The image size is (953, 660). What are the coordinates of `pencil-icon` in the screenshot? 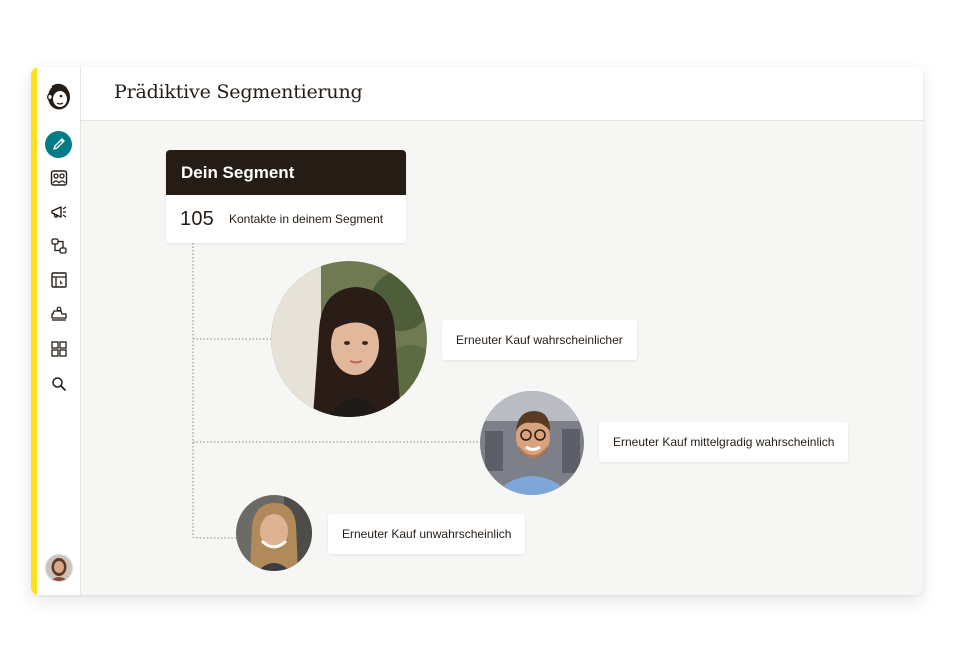 It's located at (58, 144).